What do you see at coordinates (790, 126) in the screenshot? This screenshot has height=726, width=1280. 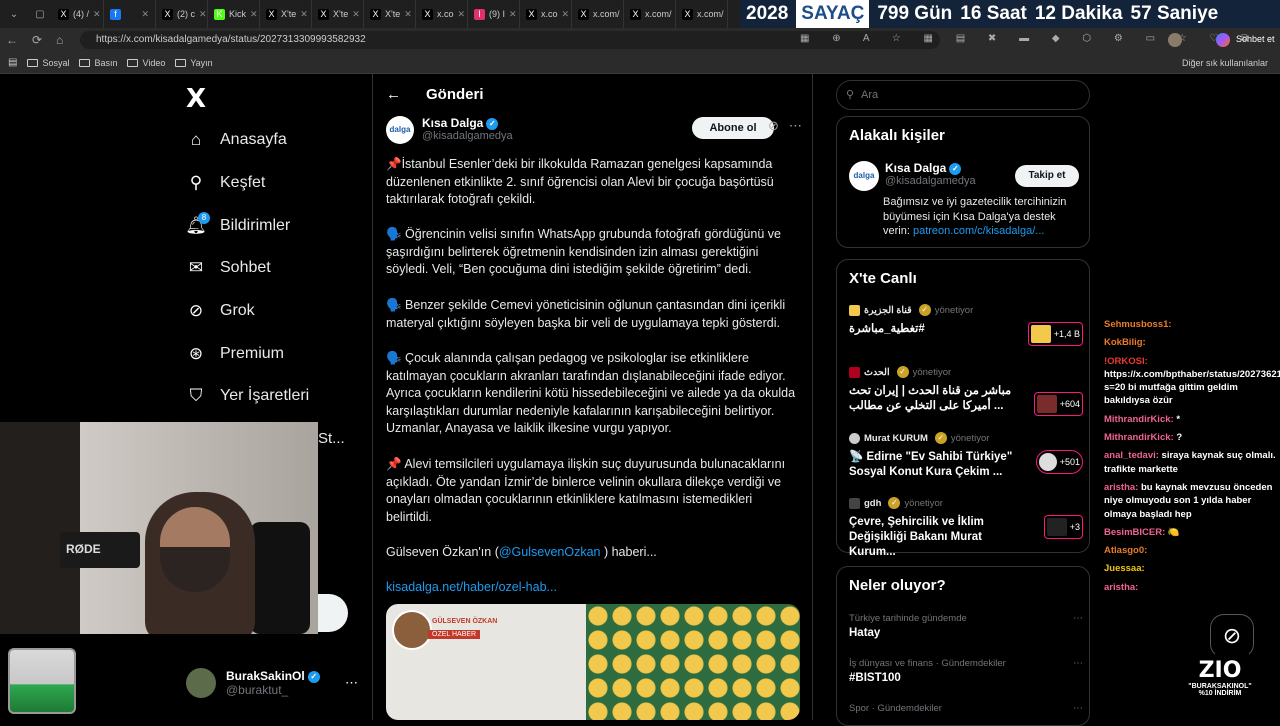 I see `grok-and-more-icons: ⊘⋯` at bounding box center [790, 126].